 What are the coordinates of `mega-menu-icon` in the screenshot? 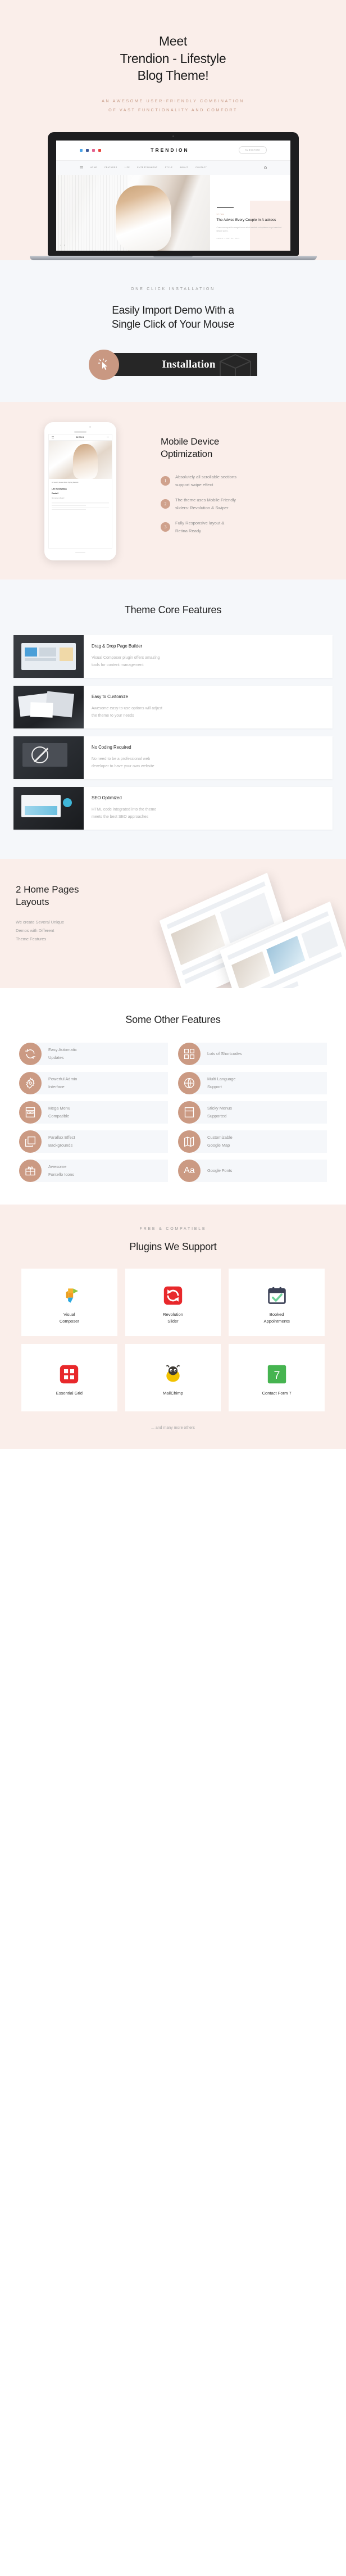 It's located at (30, 1112).